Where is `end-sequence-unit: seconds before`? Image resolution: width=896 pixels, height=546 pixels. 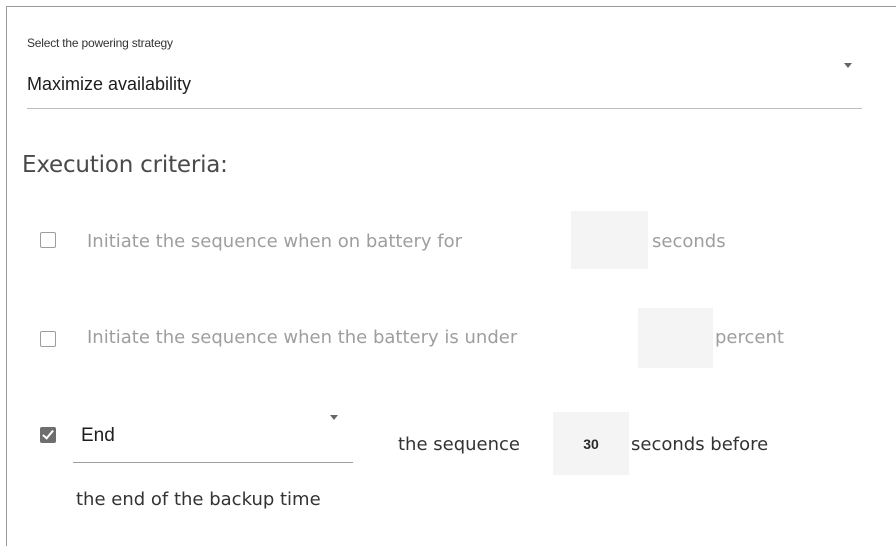 end-sequence-unit: seconds before is located at coordinates (700, 444).